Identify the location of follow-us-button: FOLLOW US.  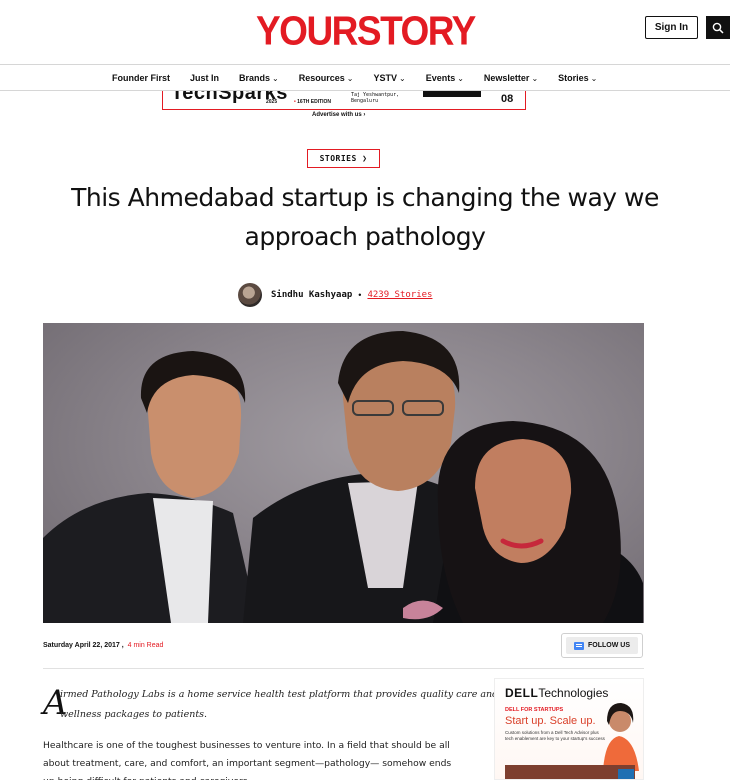
(602, 645).